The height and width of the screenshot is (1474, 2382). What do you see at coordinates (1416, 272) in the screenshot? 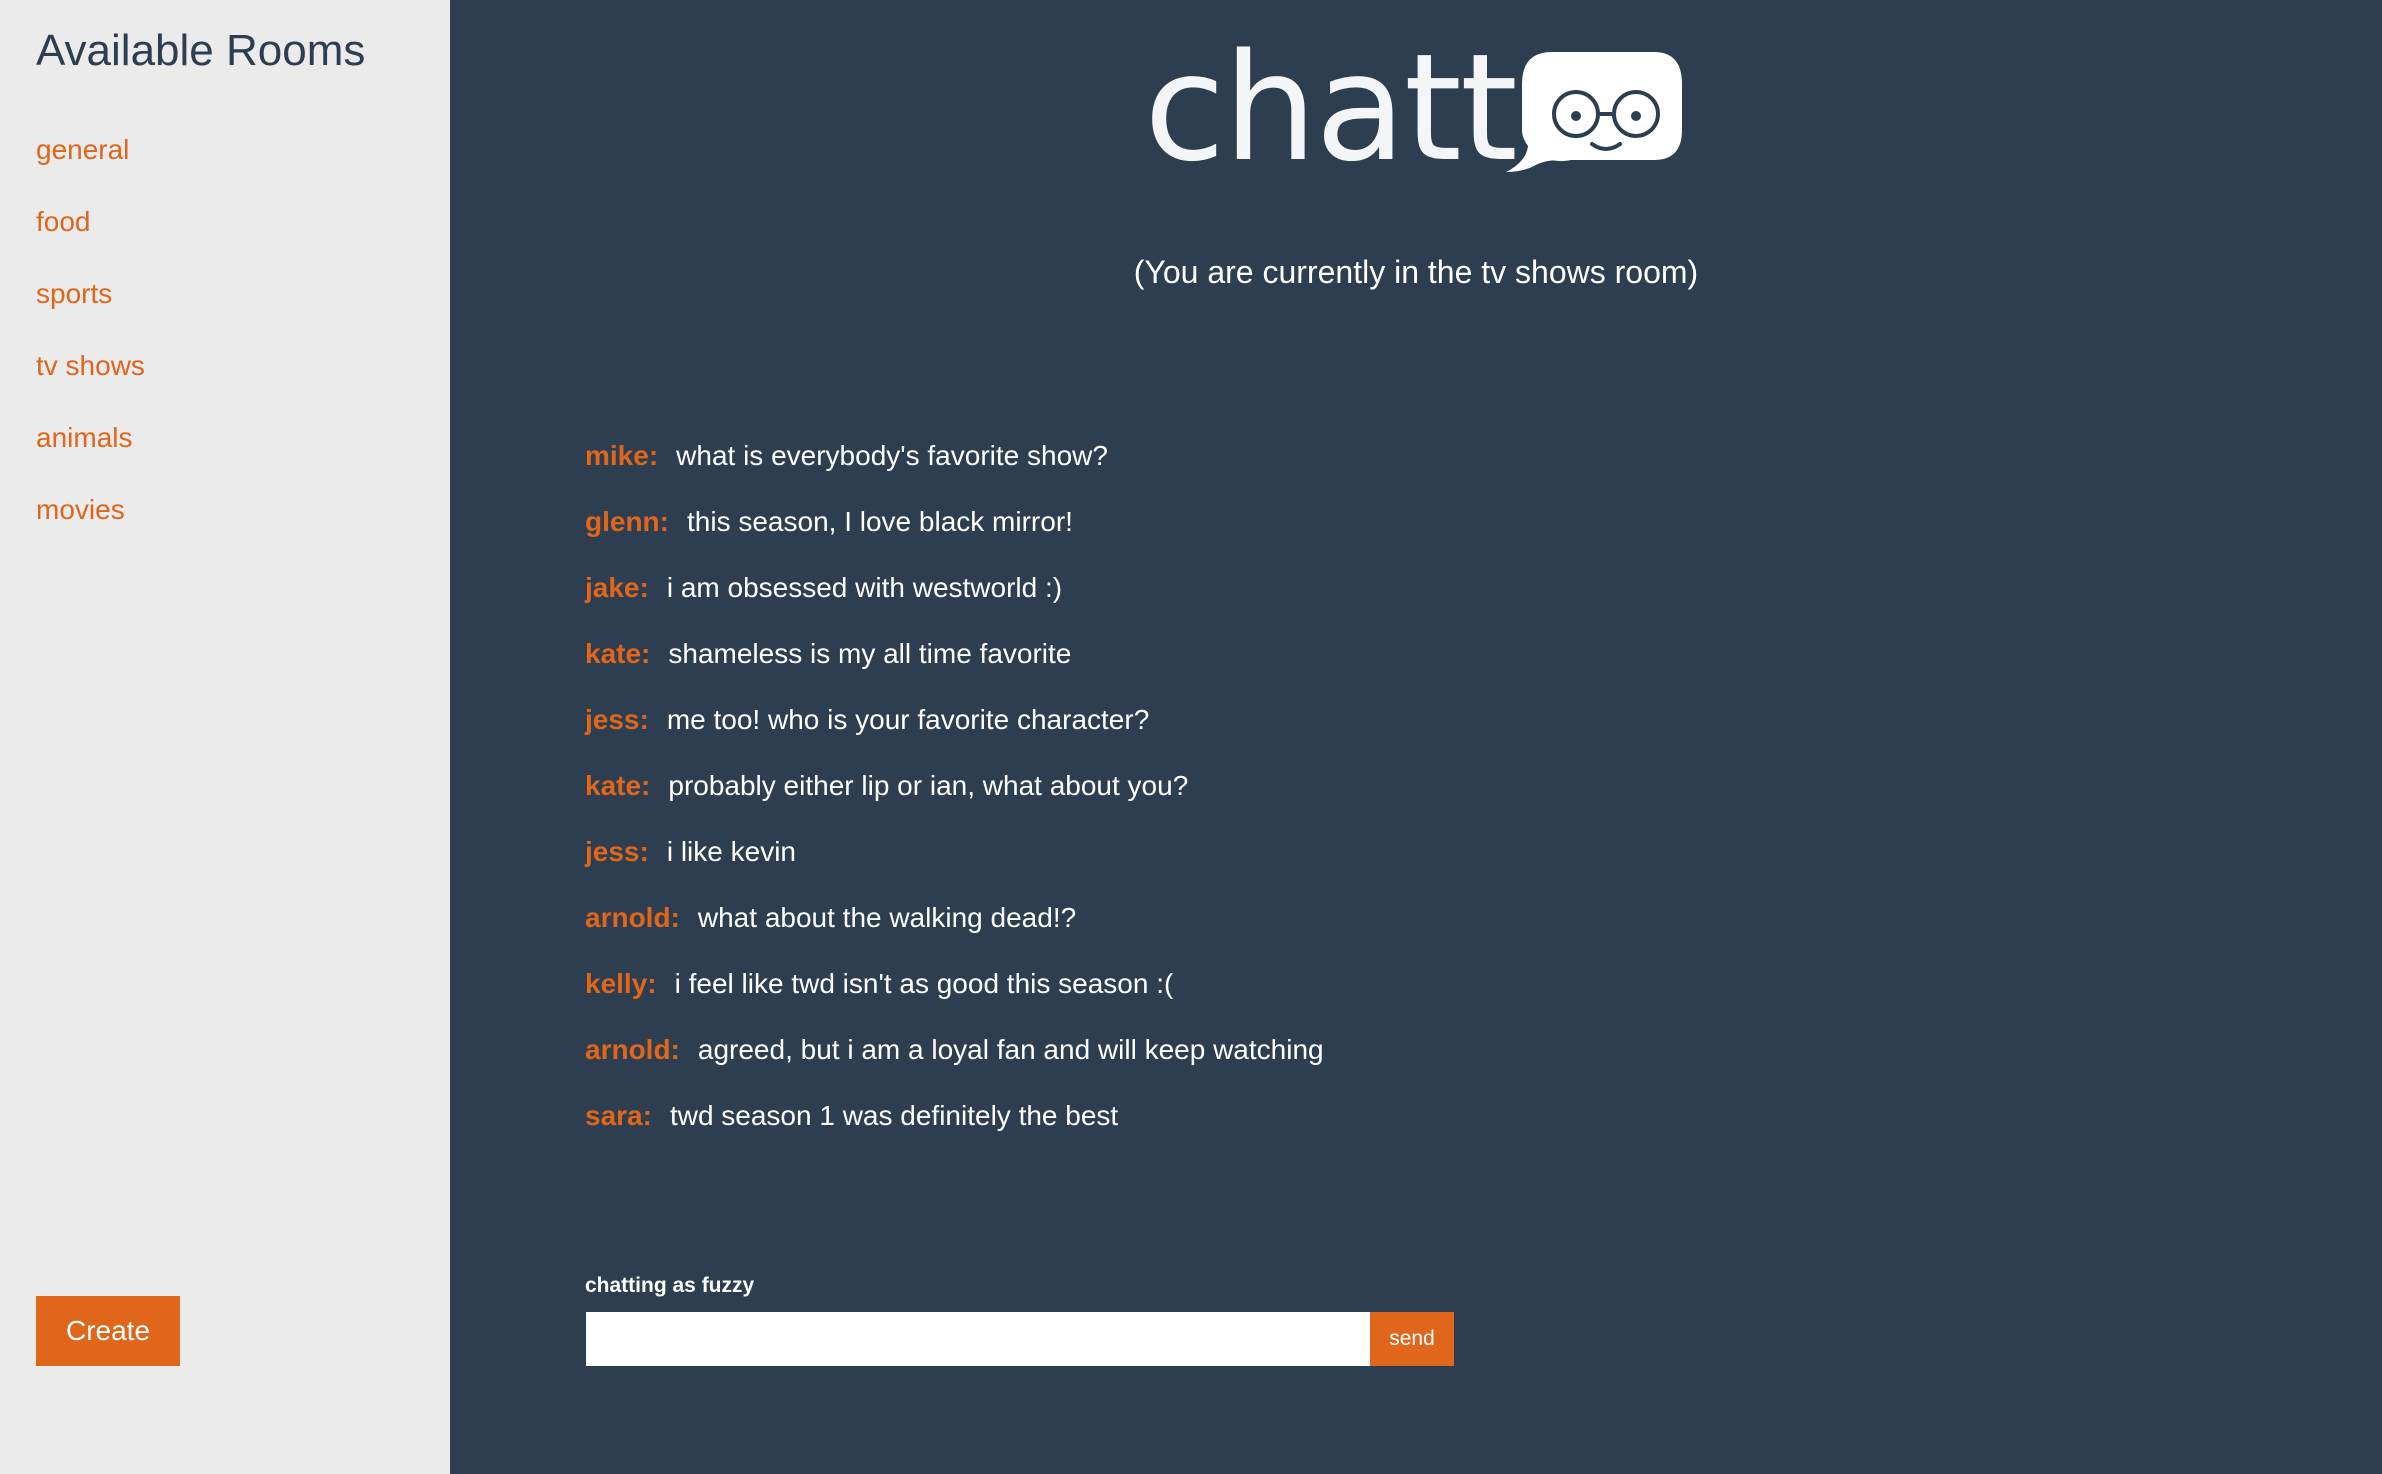
I see `current-room-status: (You are currently in the tv shows room)` at bounding box center [1416, 272].